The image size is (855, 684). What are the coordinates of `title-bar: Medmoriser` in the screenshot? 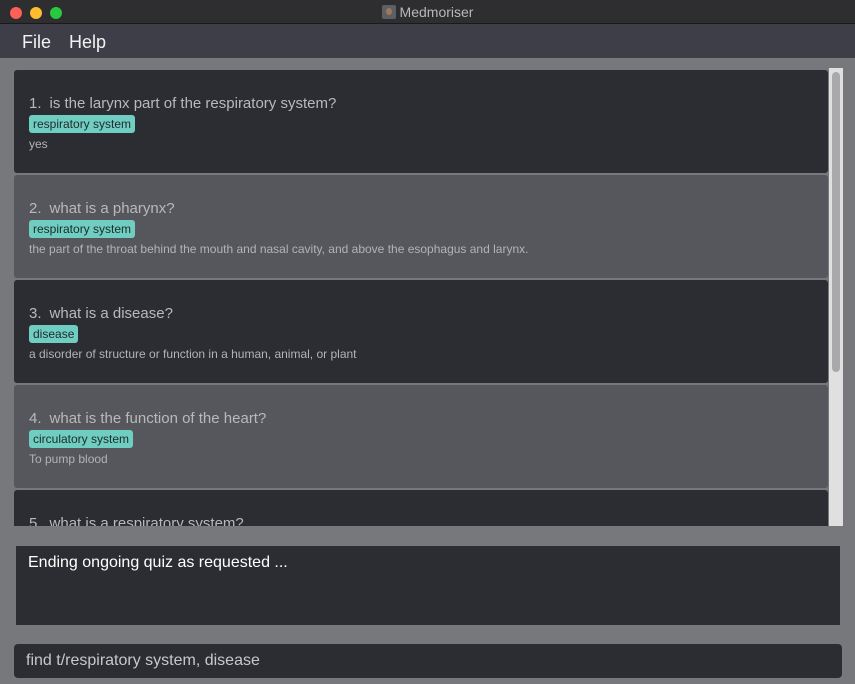 It's located at (427, 12).